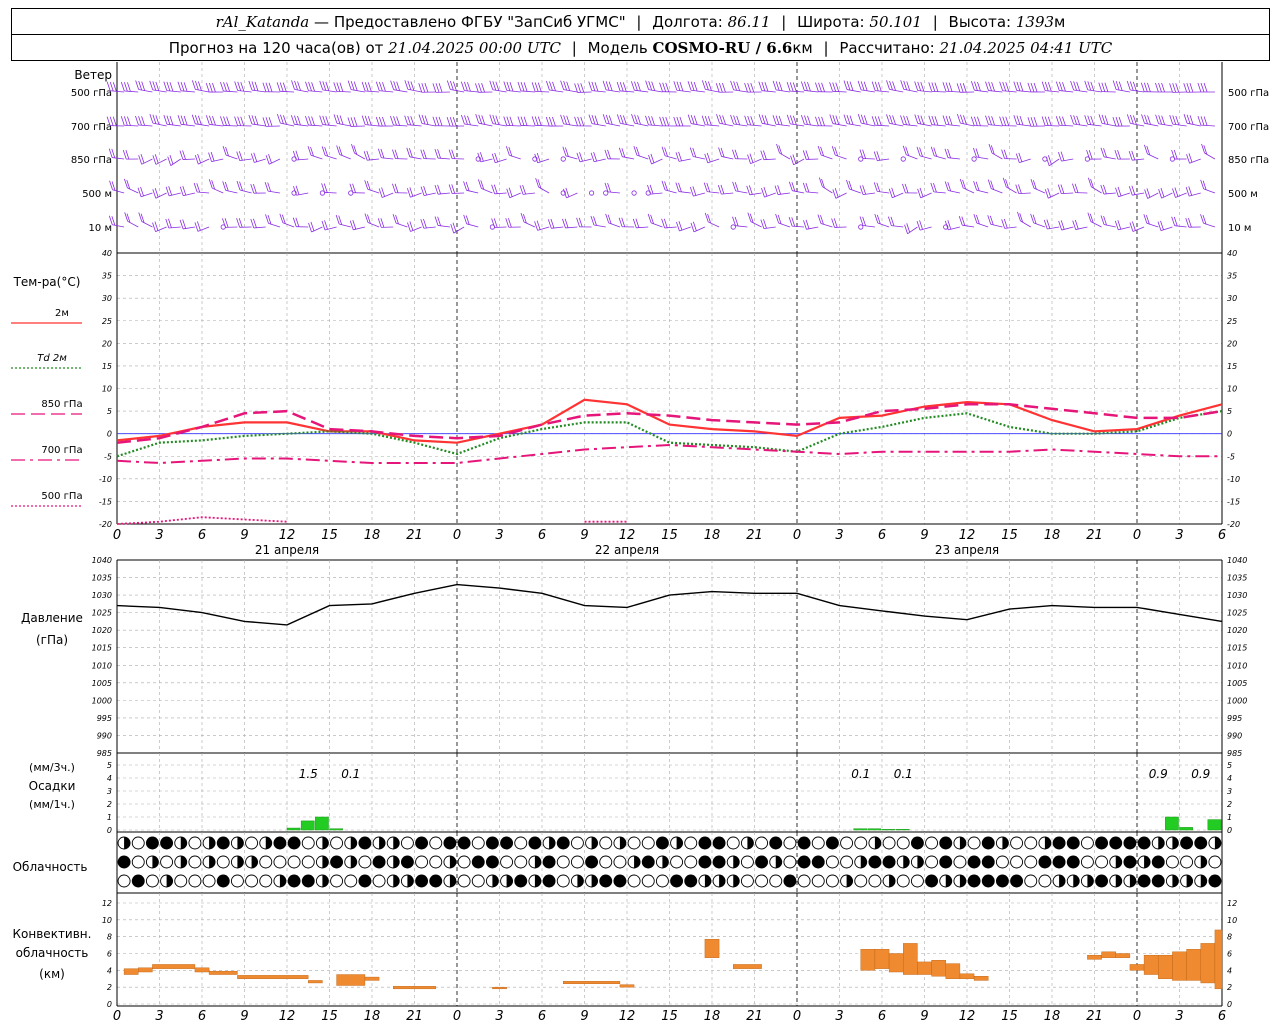  I want to click on time-tick-label: 6, so click(1222, 1016).